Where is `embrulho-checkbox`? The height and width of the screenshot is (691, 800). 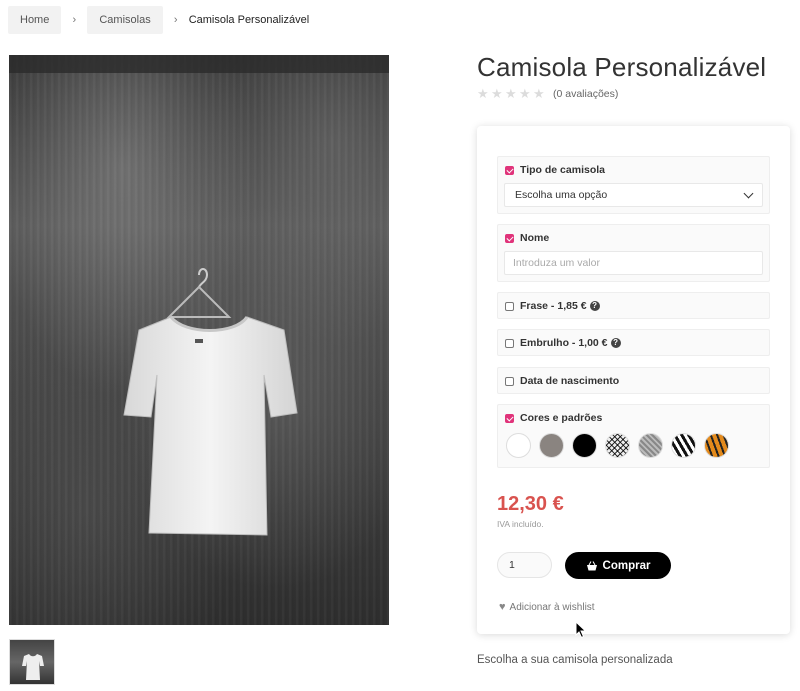 embrulho-checkbox is located at coordinates (509, 343).